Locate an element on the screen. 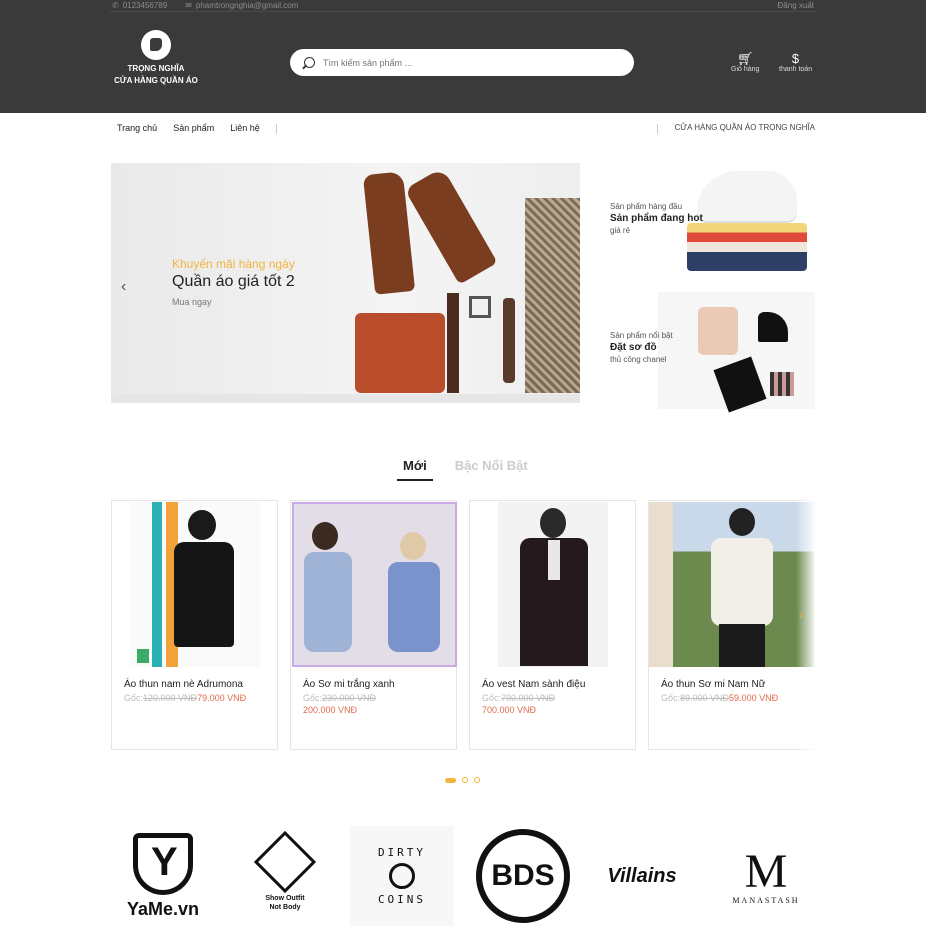  main-nav: Trang chủ Sản phẩm Liên hệ is located at coordinates (188, 128).